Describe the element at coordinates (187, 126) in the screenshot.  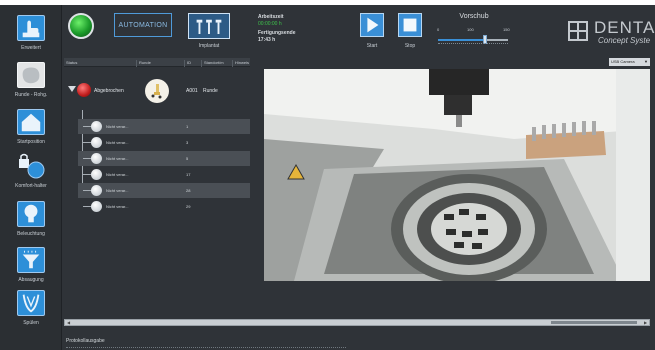
I see `row-id: 1` at that location.